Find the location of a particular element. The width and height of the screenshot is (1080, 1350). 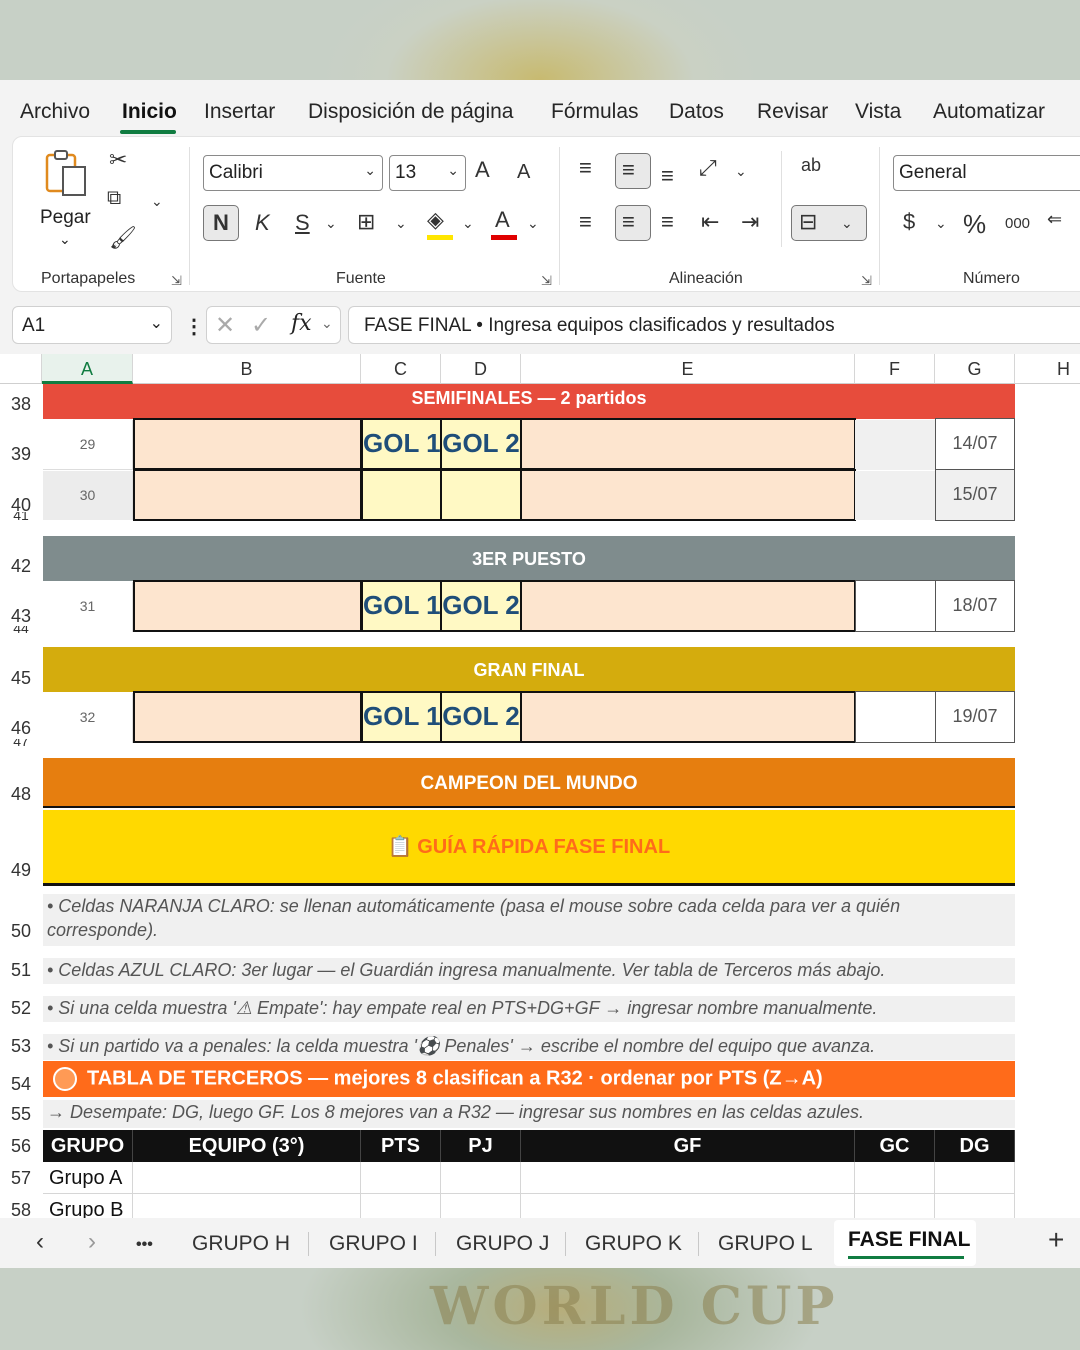

scroll-right-icon: › is located at coordinates (92, 1242).